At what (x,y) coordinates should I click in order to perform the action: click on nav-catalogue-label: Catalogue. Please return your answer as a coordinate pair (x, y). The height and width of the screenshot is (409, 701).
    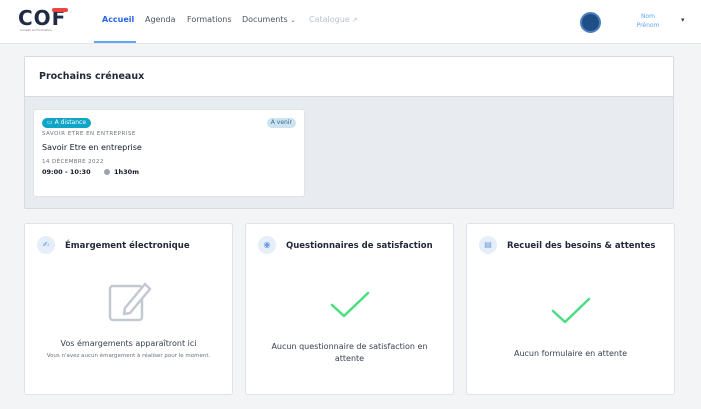
    Looking at the image, I should click on (329, 19).